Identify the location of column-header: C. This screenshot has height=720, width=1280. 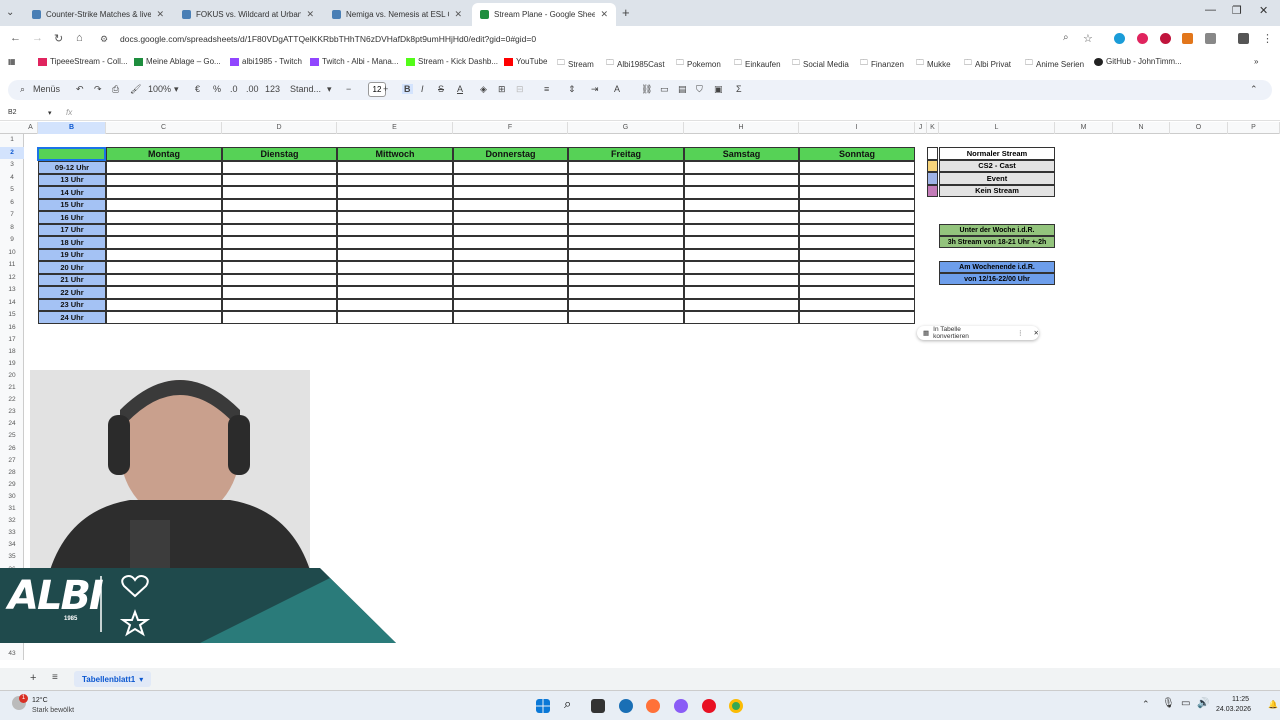
(164, 128).